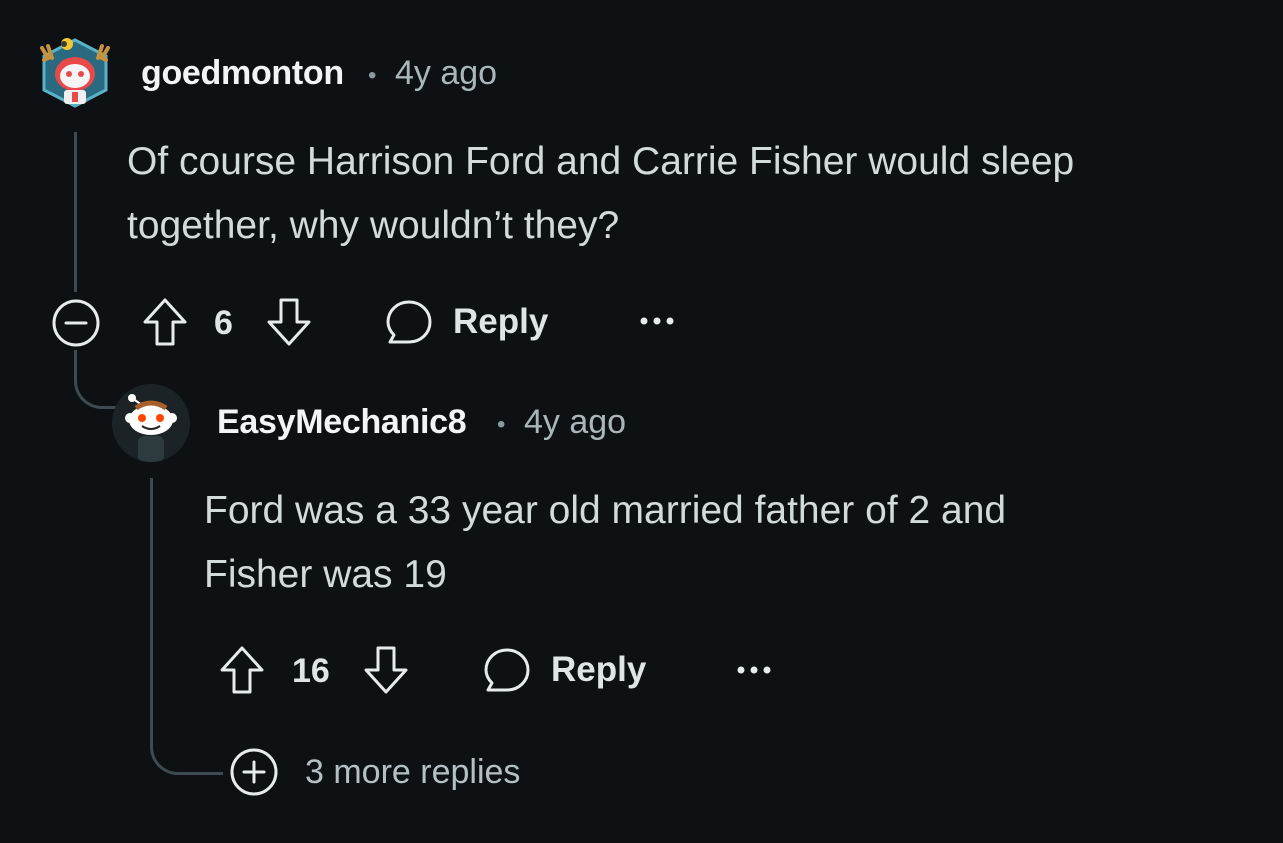 This screenshot has width=1283, height=843. Describe the element at coordinates (76, 323) in the screenshot. I see `collapse-thread-icon` at that location.